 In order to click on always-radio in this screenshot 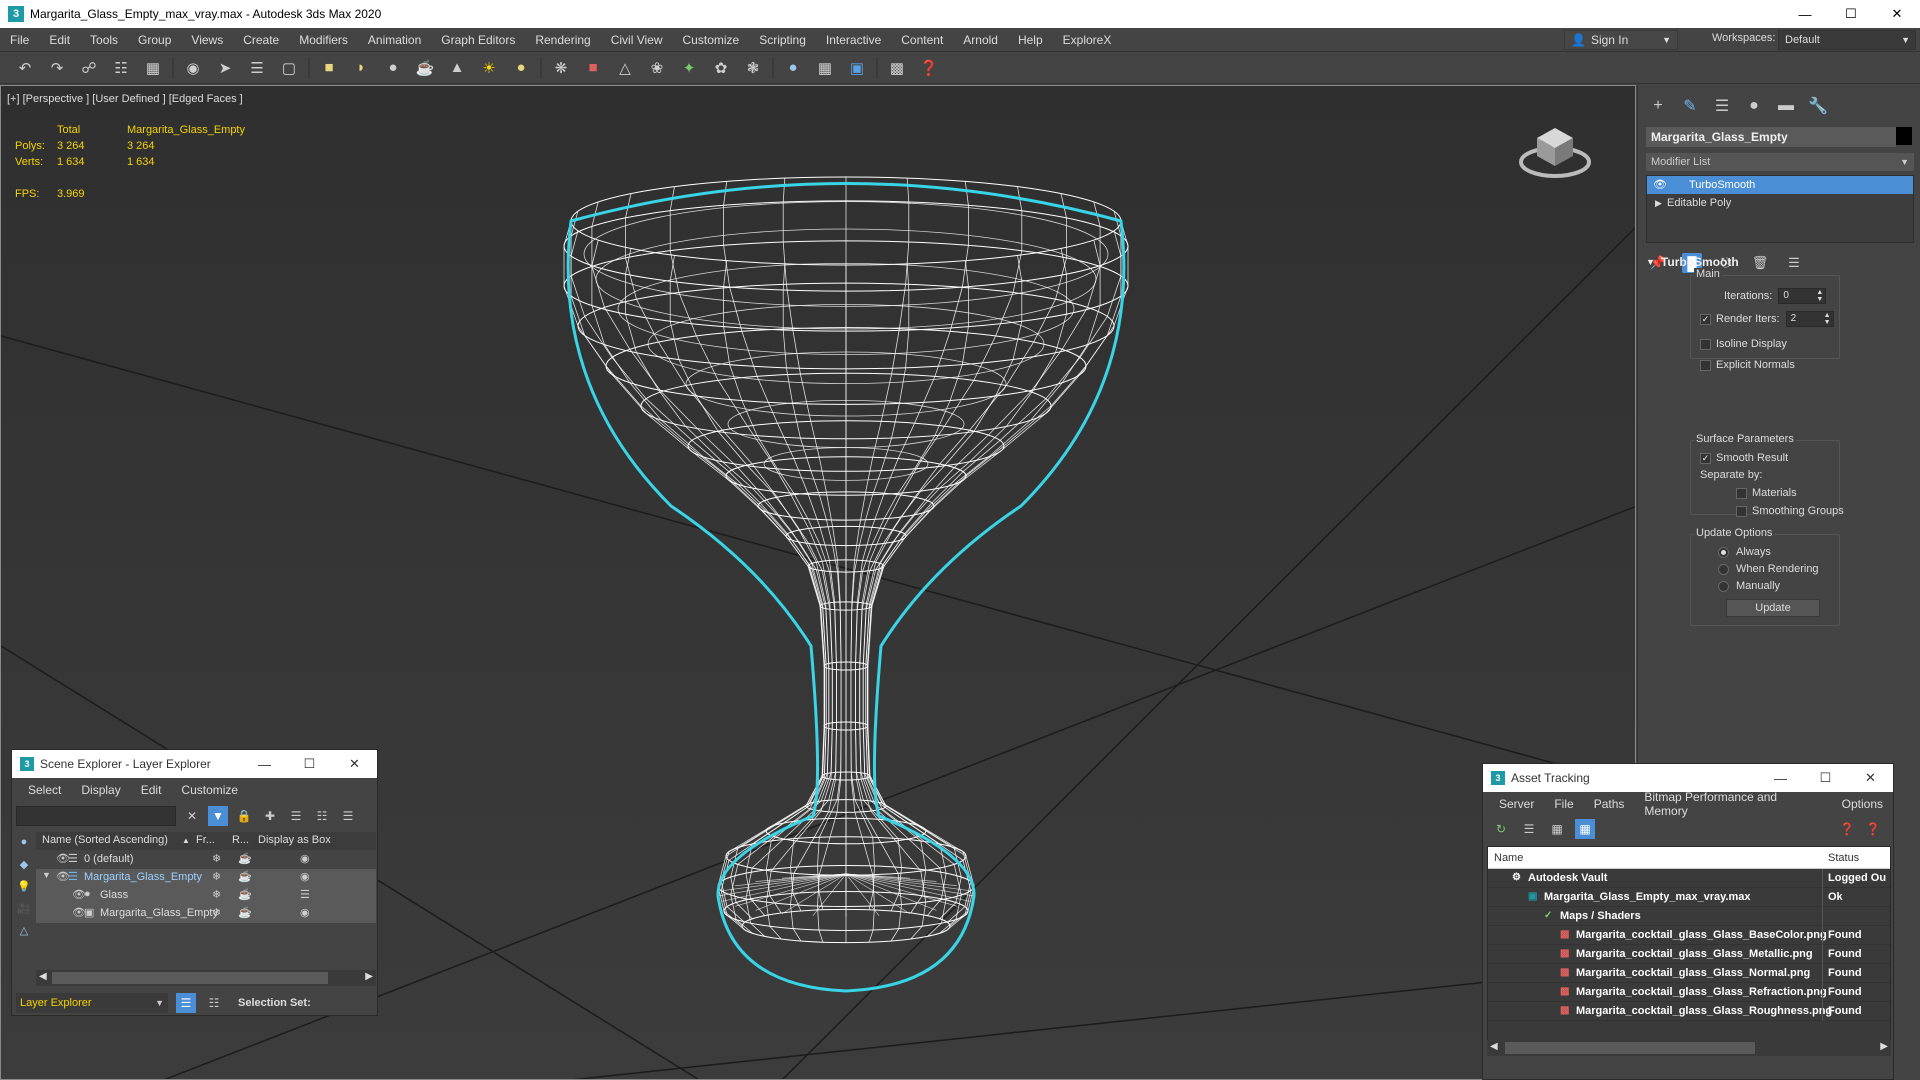, I will do `click(1723, 552)`.